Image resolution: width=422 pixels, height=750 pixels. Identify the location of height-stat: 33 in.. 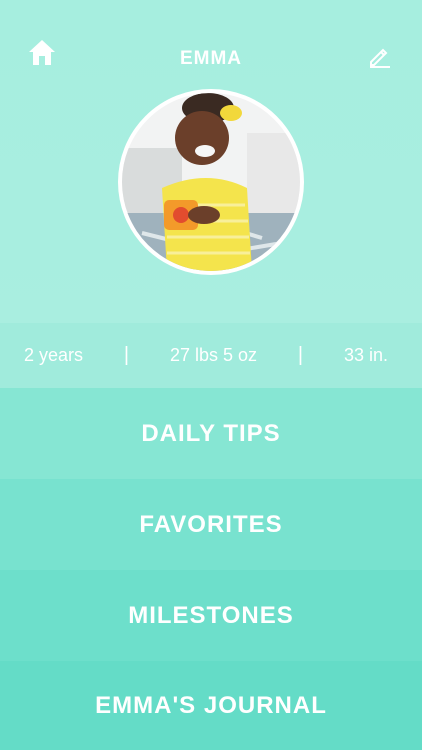
(365, 355).